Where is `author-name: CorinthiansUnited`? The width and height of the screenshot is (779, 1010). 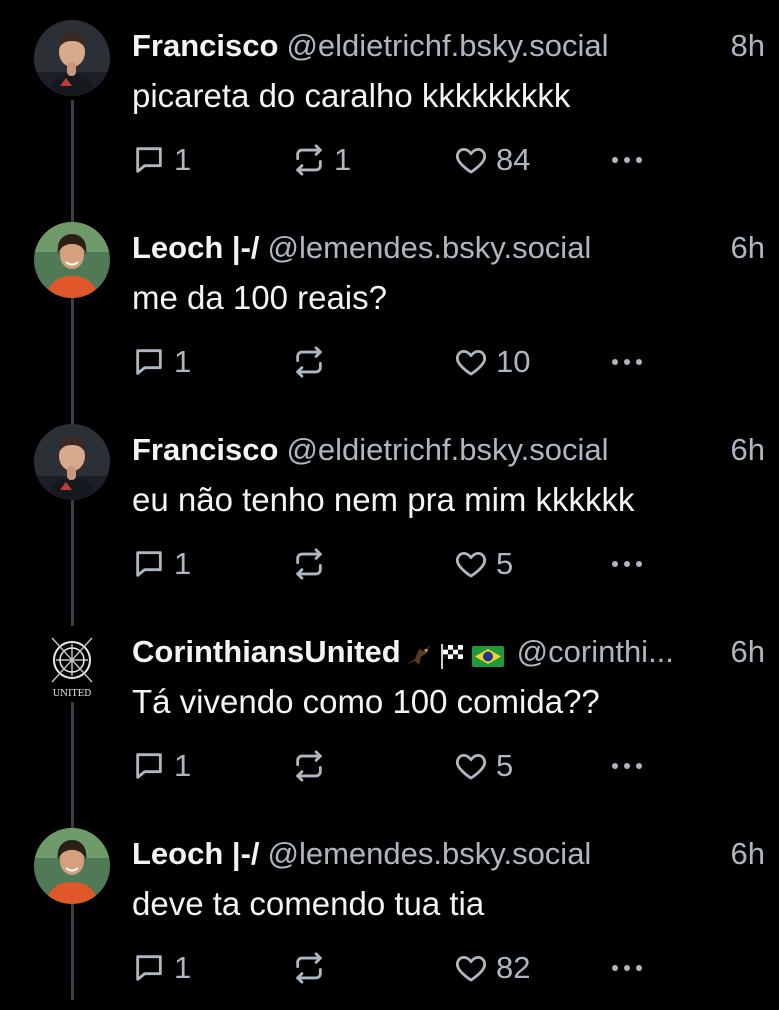
author-name: CorinthiansUnited is located at coordinates (266, 651).